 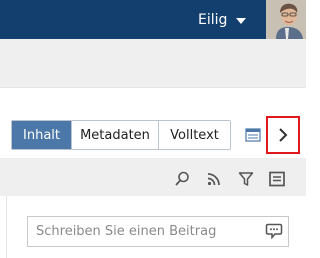 What do you see at coordinates (194, 135) in the screenshot?
I see `tab-volltext: Volltext` at bounding box center [194, 135].